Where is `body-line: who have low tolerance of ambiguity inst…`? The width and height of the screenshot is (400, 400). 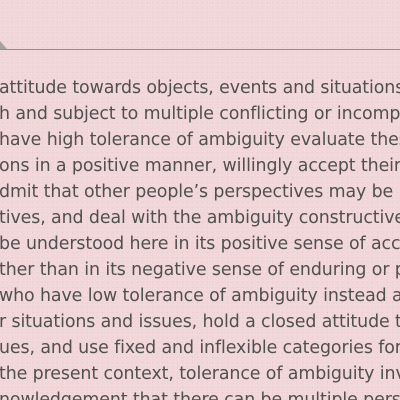
body-line: who have low tolerance of ambiguity inst… is located at coordinates (200, 296).